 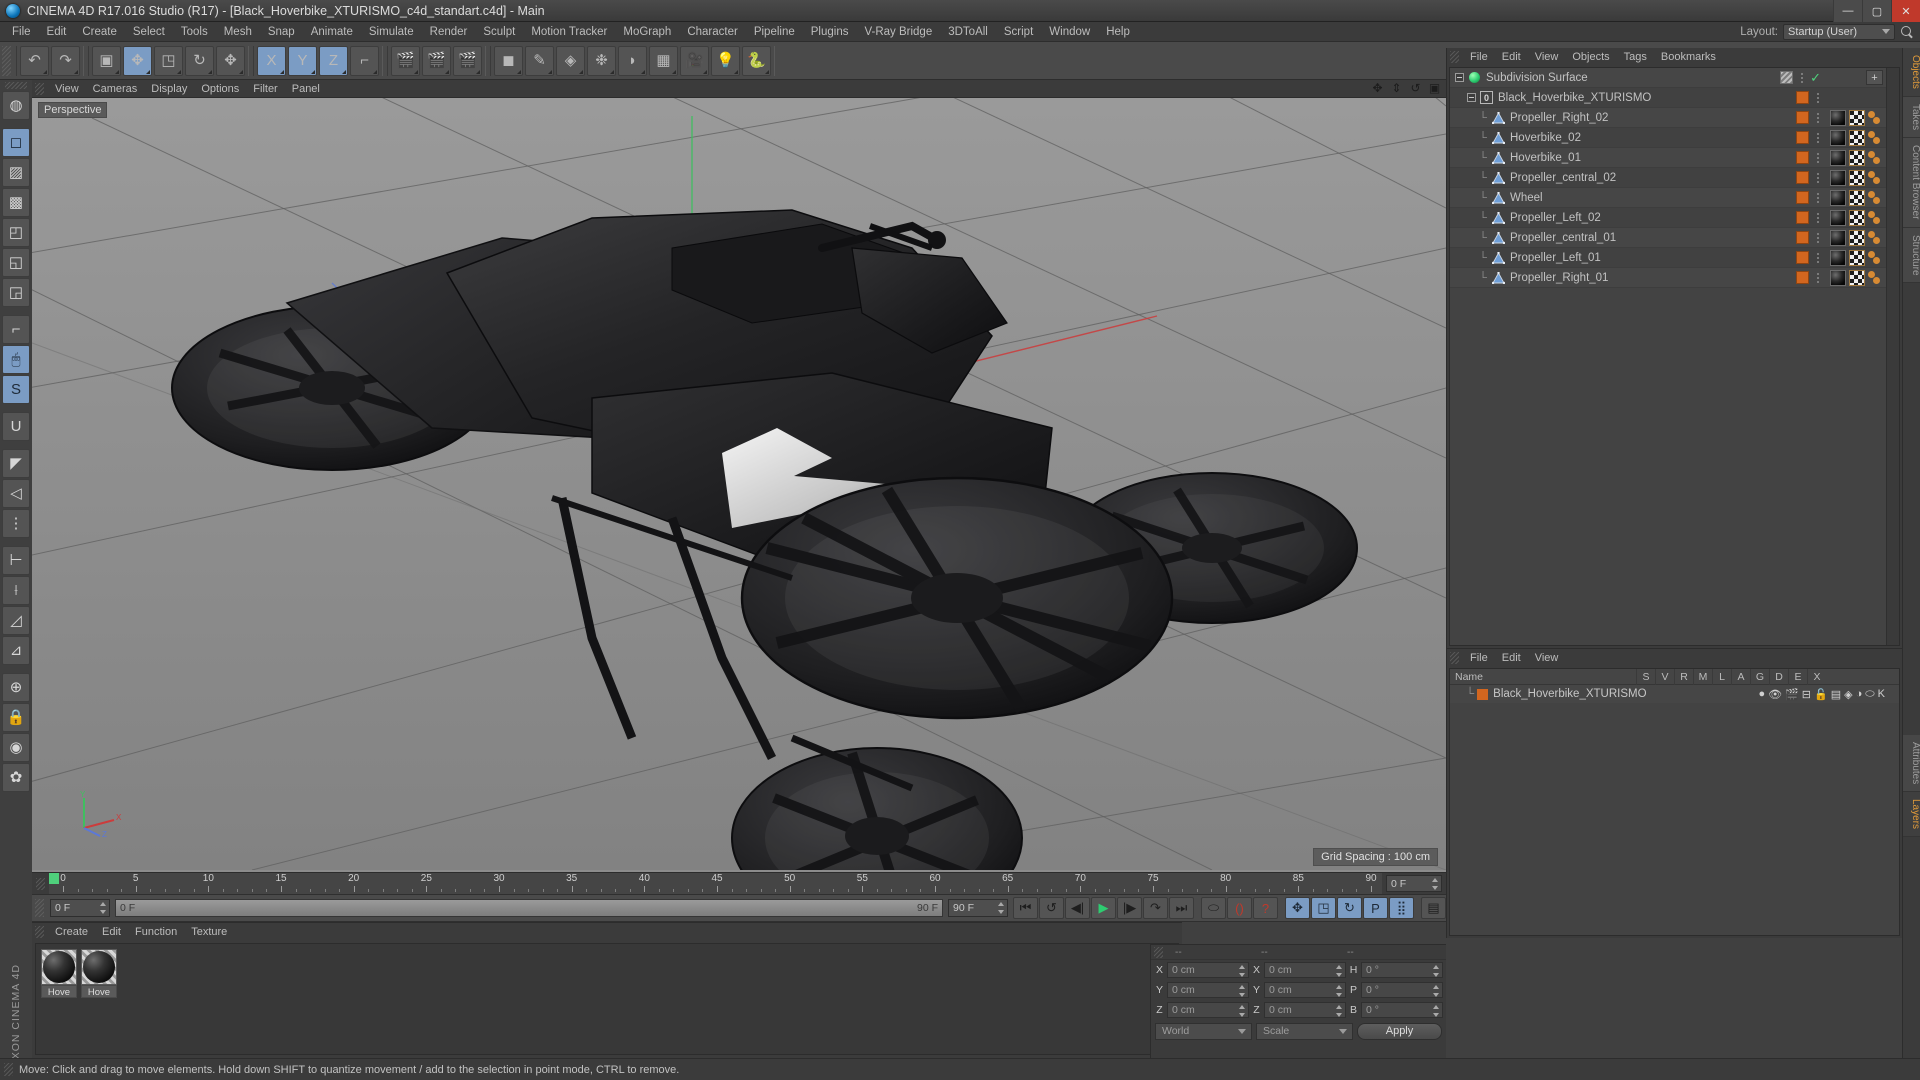 I want to click on workplane-button: ◤, so click(x=16, y=463).